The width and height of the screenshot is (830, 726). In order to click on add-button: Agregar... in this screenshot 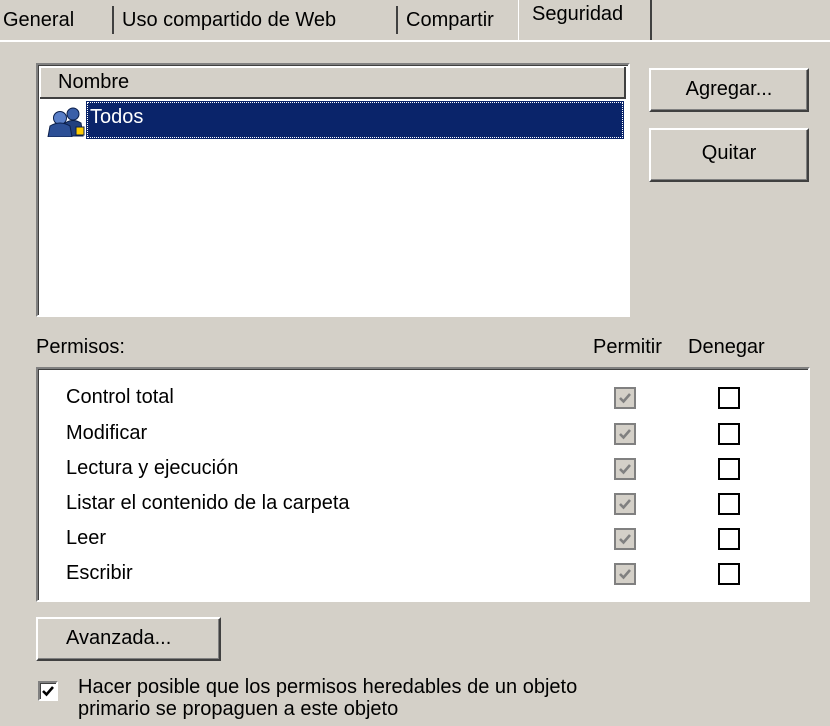, I will do `click(729, 90)`.